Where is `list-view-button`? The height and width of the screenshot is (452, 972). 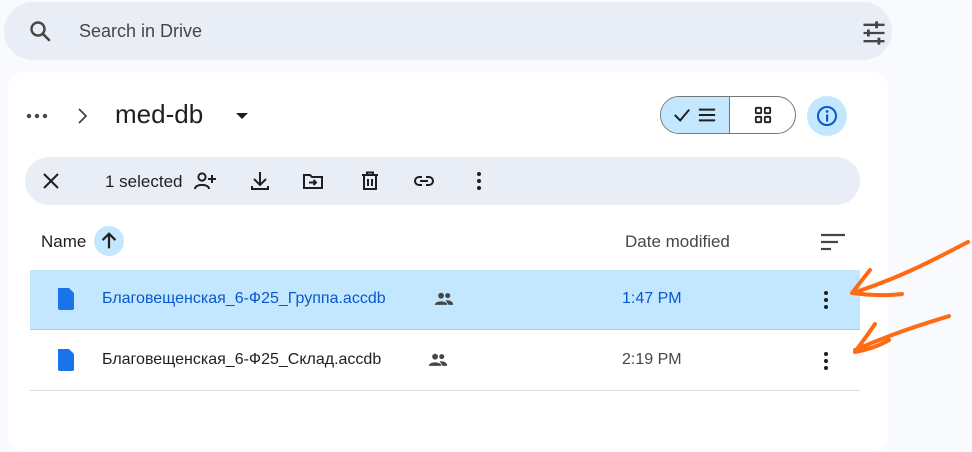
list-view-button is located at coordinates (695, 115).